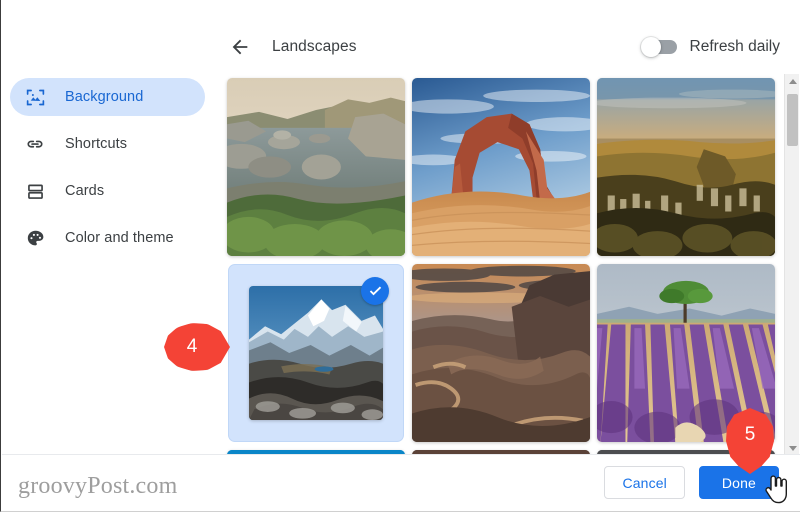 The height and width of the screenshot is (512, 800). I want to click on link-icon, so click(35, 144).